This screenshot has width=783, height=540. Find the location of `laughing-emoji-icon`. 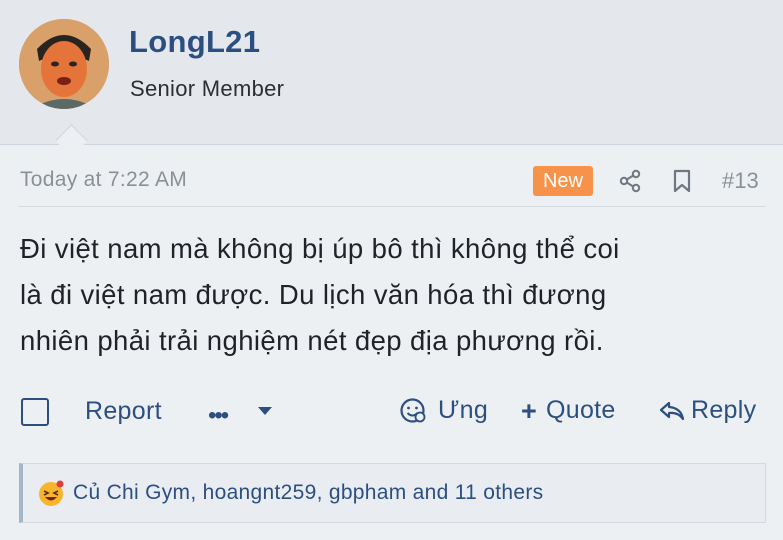

laughing-emoji-icon is located at coordinates (51, 493).